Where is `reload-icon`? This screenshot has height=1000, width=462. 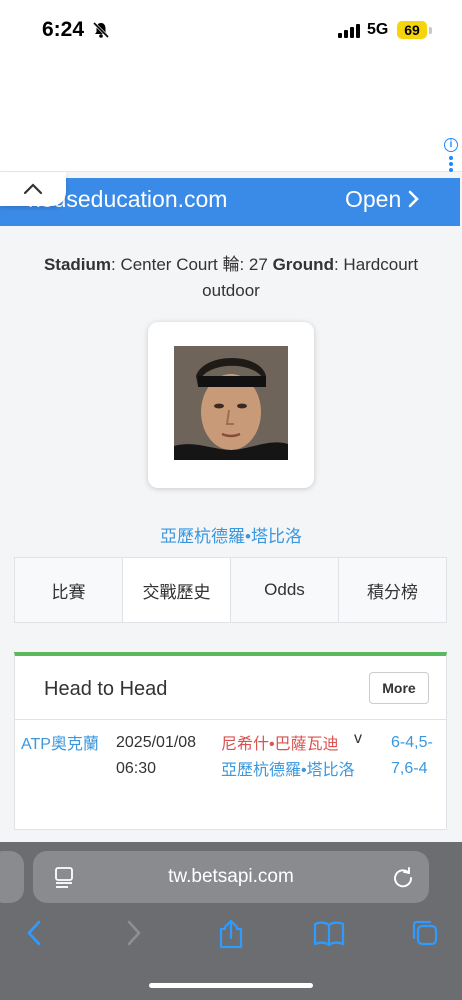
reload-icon is located at coordinates (403, 877).